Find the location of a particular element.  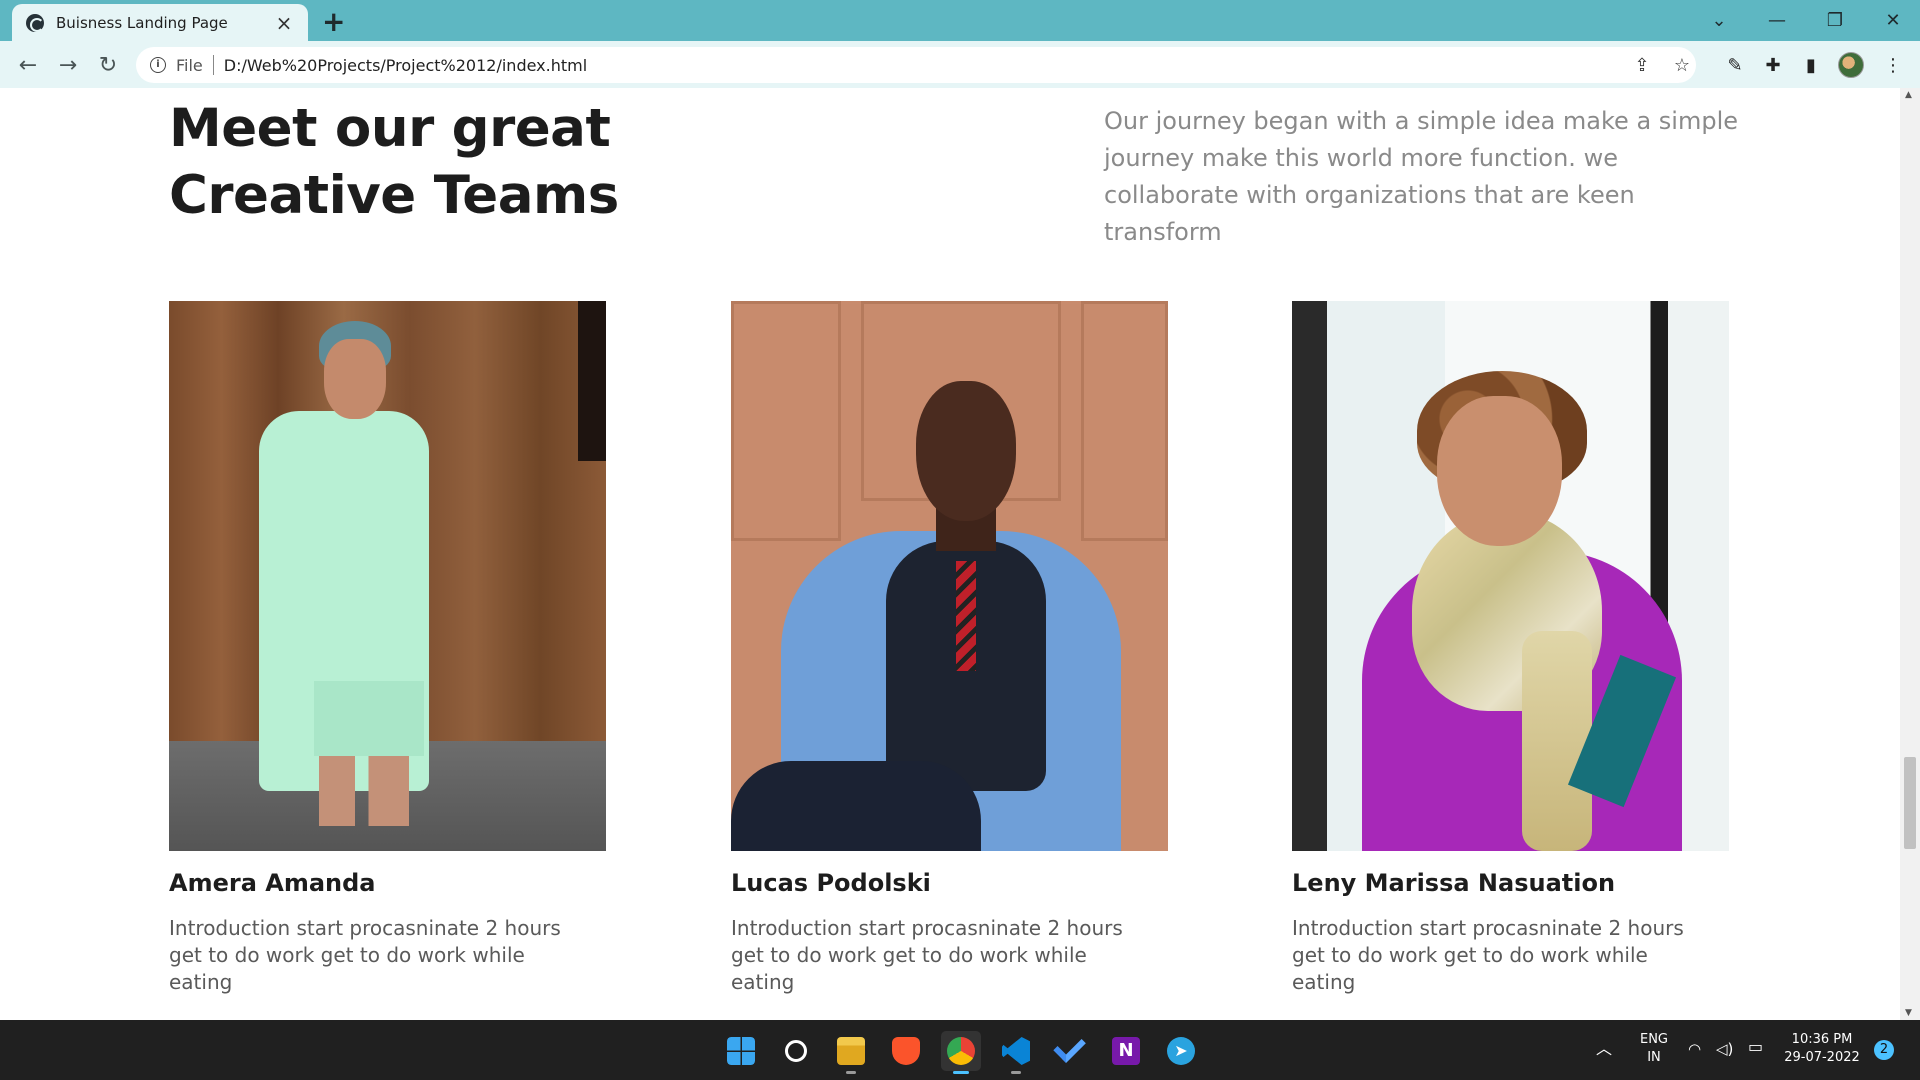

vscode-icon is located at coordinates (1016, 1052).